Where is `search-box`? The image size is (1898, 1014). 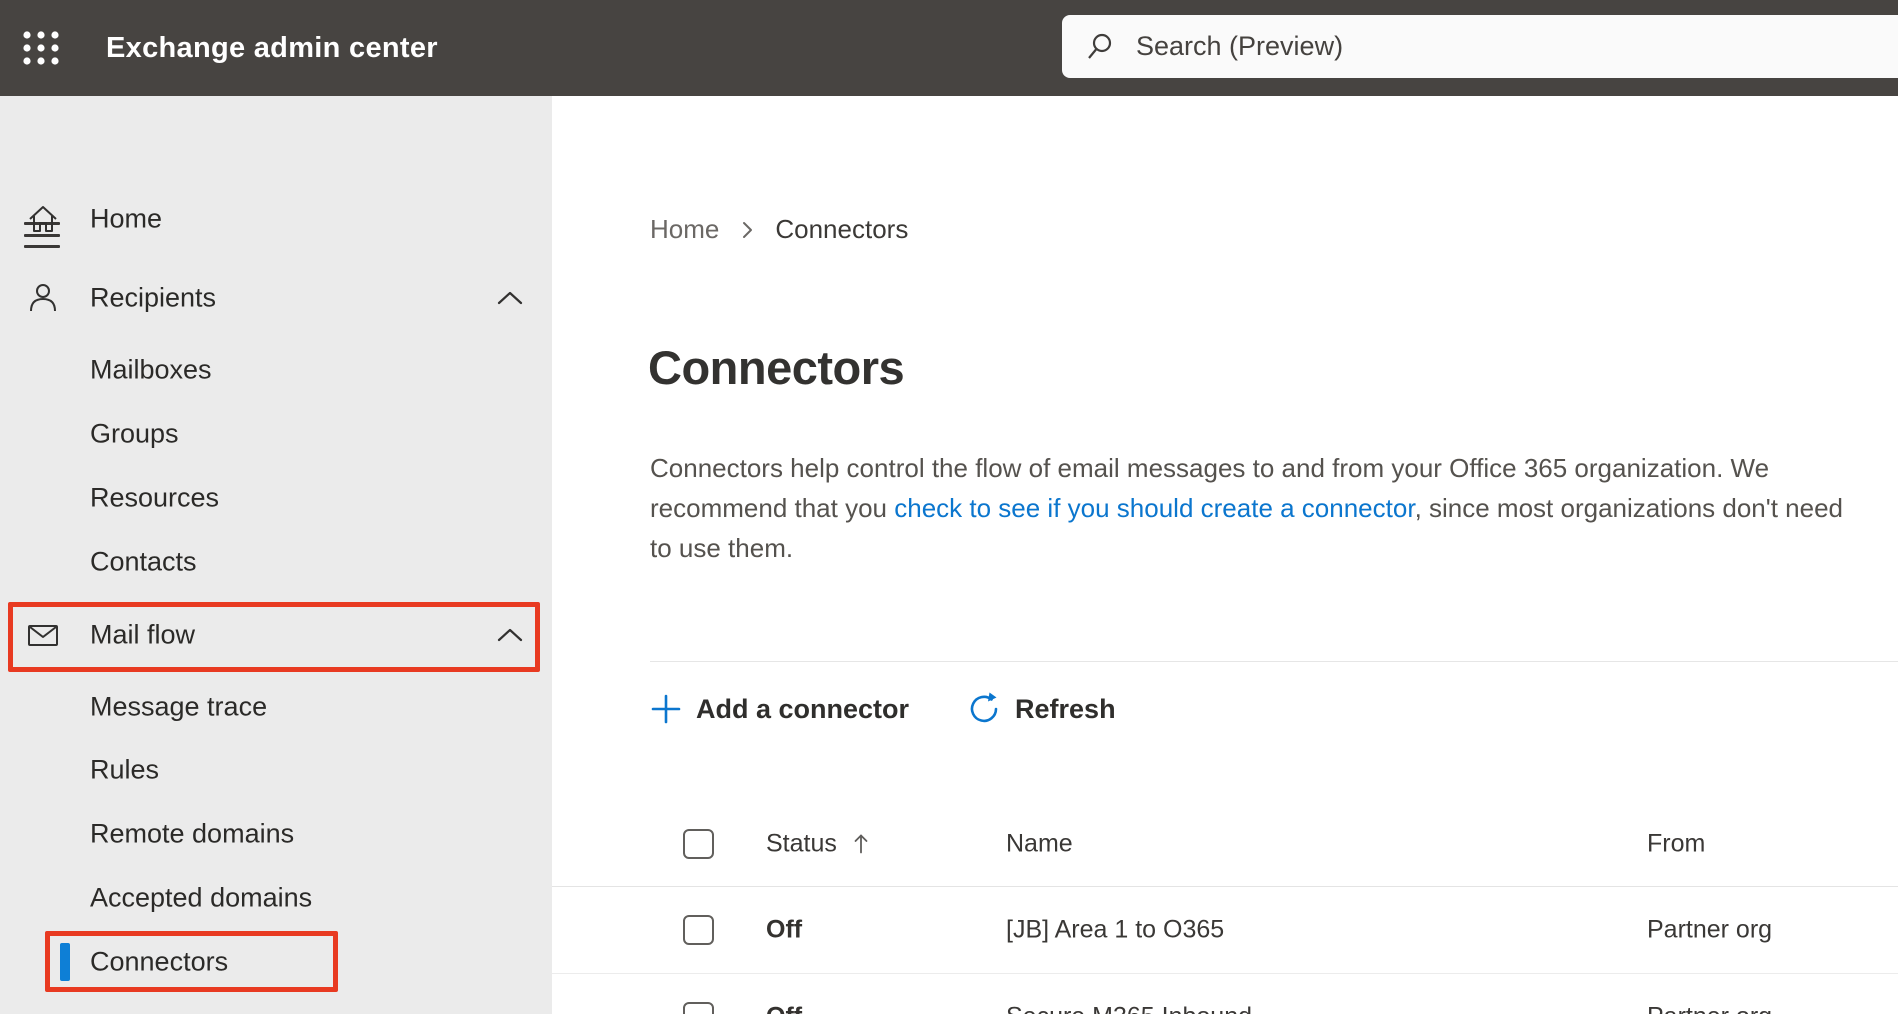 search-box is located at coordinates (1480, 46).